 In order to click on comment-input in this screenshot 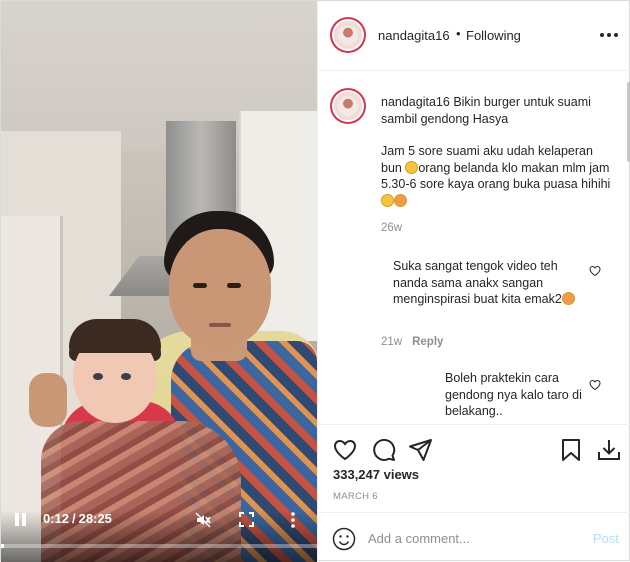, I will do `click(478, 538)`.